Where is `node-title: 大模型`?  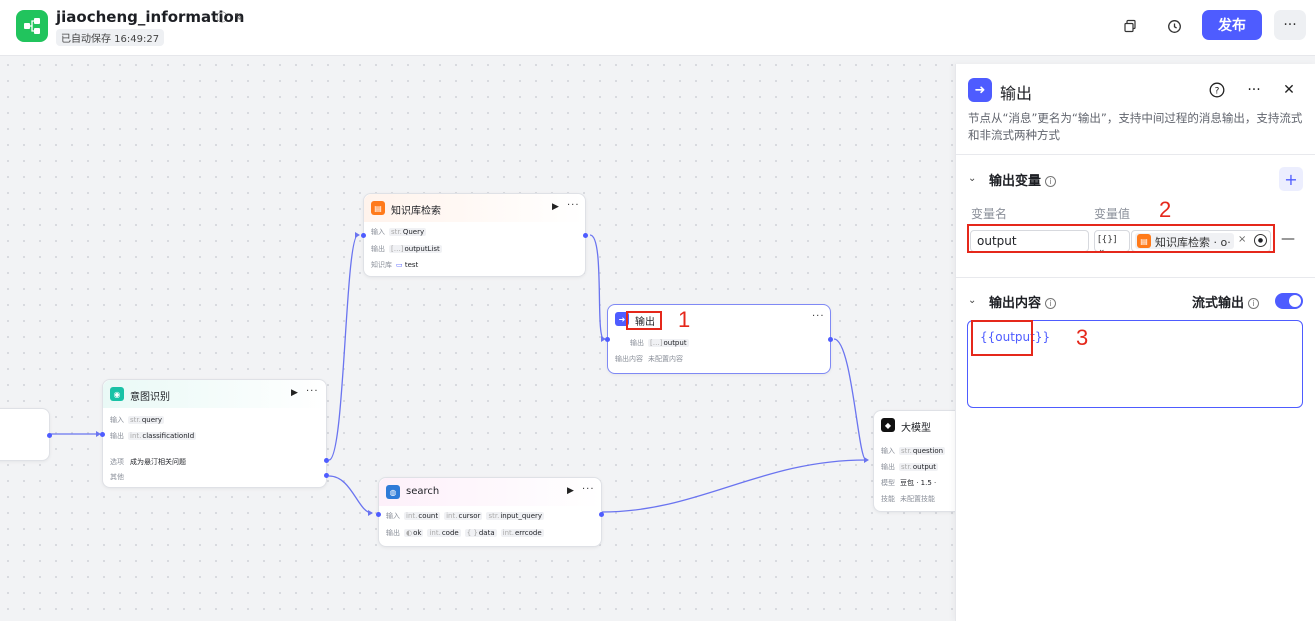
node-title: 大模型 is located at coordinates (916, 428).